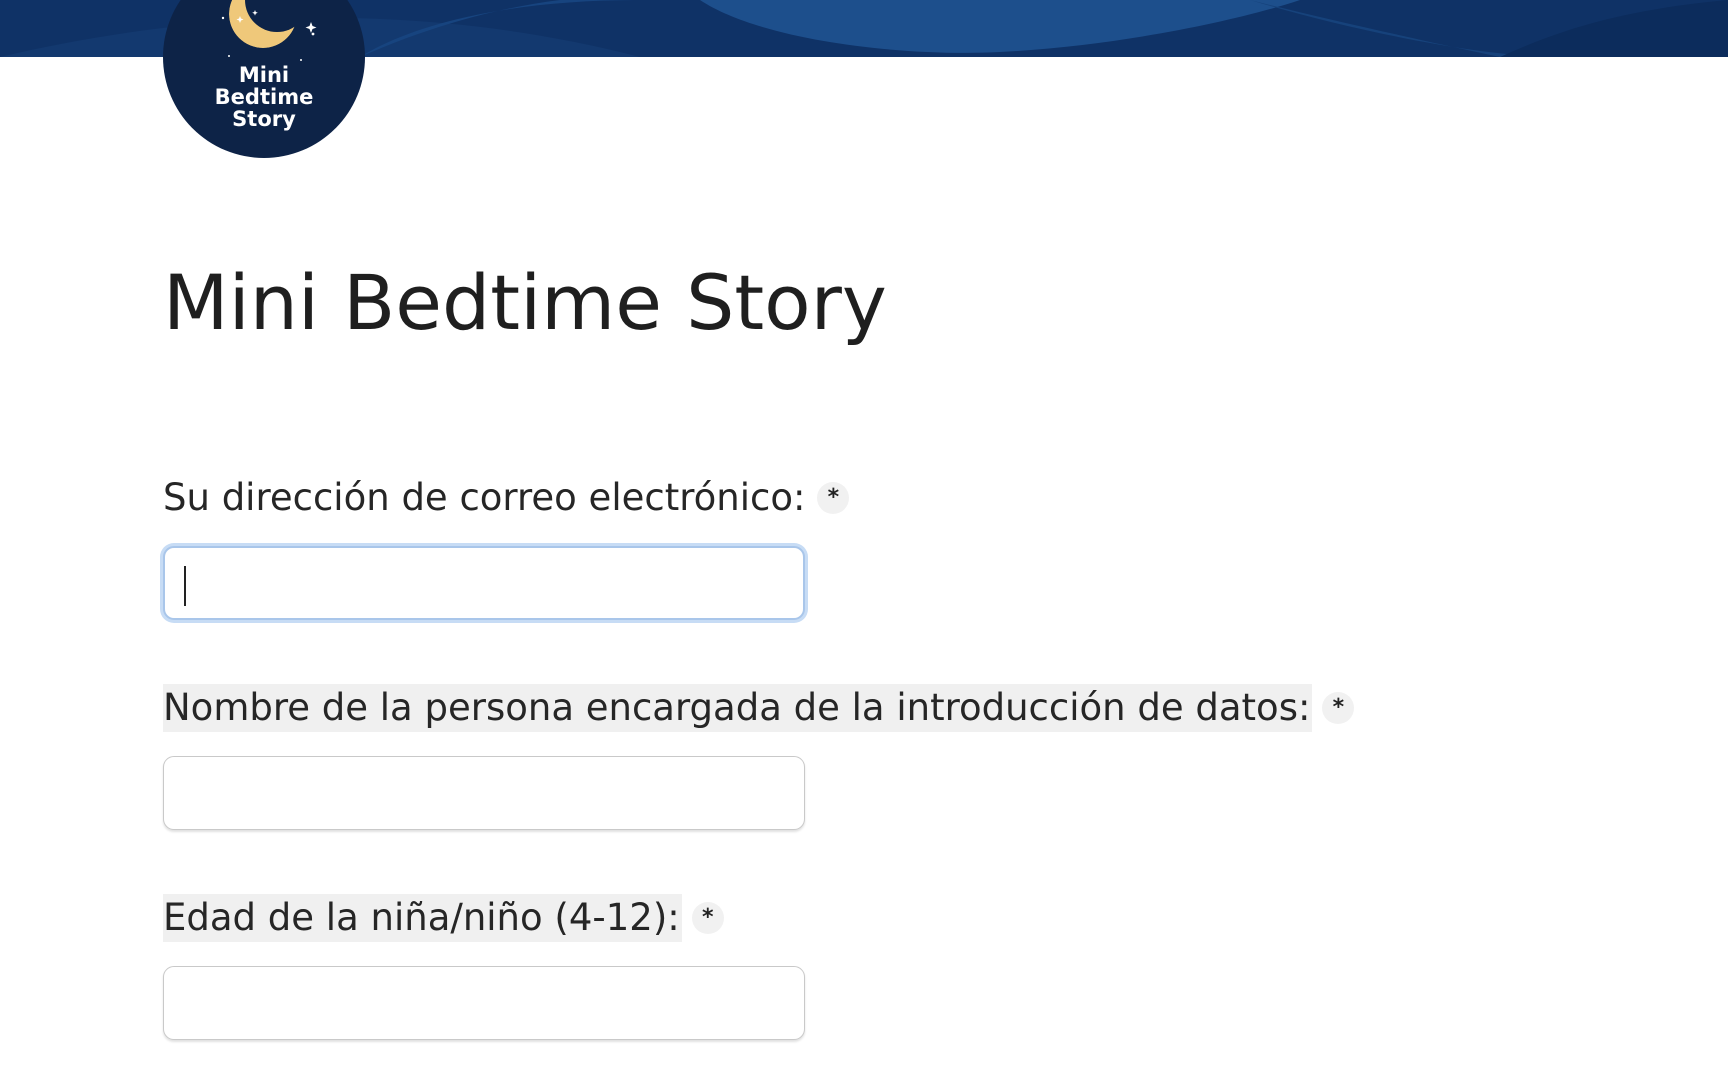  What do you see at coordinates (484, 793) in the screenshot?
I see `operator-name-input` at bounding box center [484, 793].